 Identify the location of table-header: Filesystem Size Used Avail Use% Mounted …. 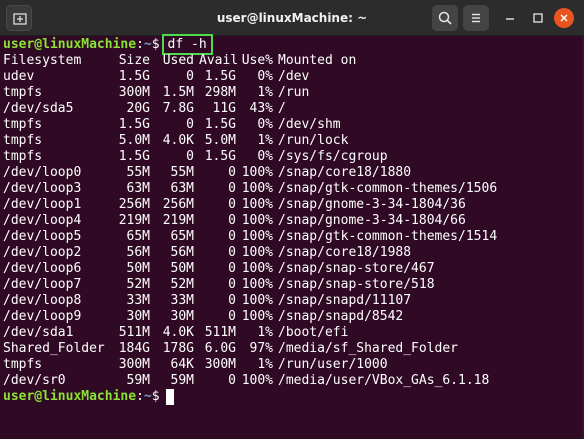
(290, 61).